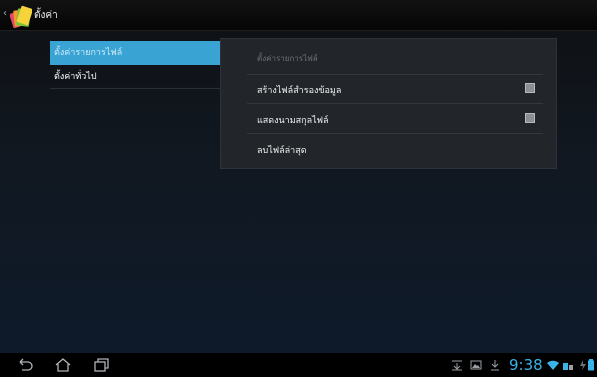  What do you see at coordinates (530, 88) in the screenshot?
I see `create-backup-checkbox` at bounding box center [530, 88].